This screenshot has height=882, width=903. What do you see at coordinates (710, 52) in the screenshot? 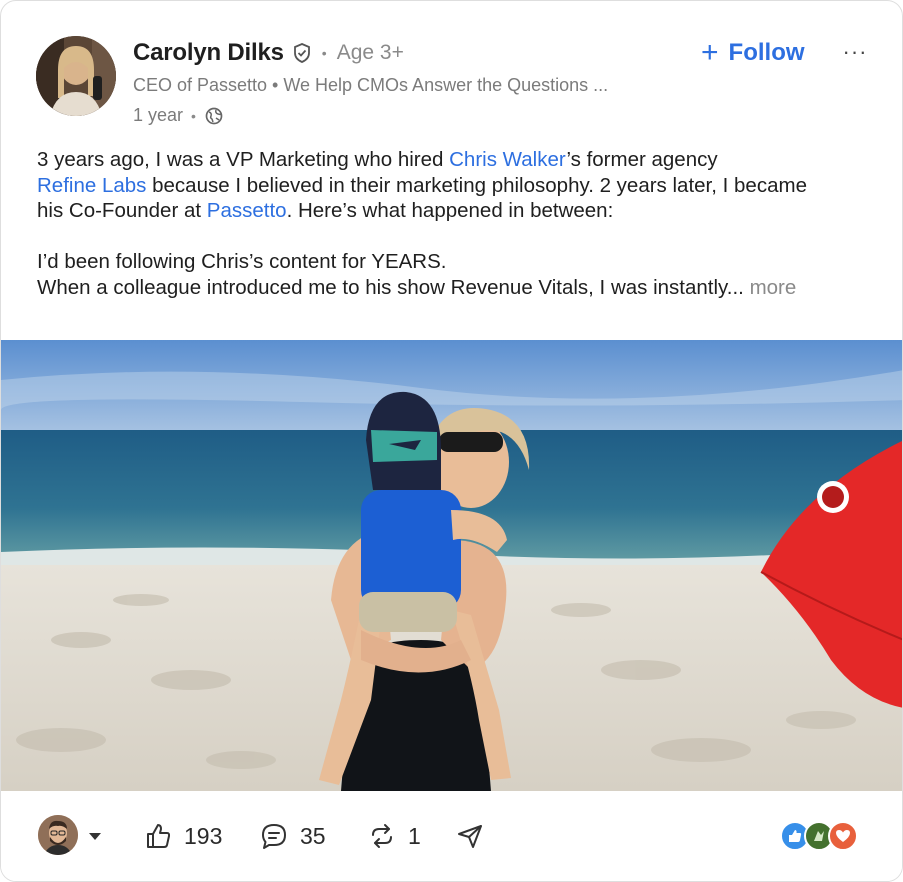
I see `plus-icon: +` at bounding box center [710, 52].